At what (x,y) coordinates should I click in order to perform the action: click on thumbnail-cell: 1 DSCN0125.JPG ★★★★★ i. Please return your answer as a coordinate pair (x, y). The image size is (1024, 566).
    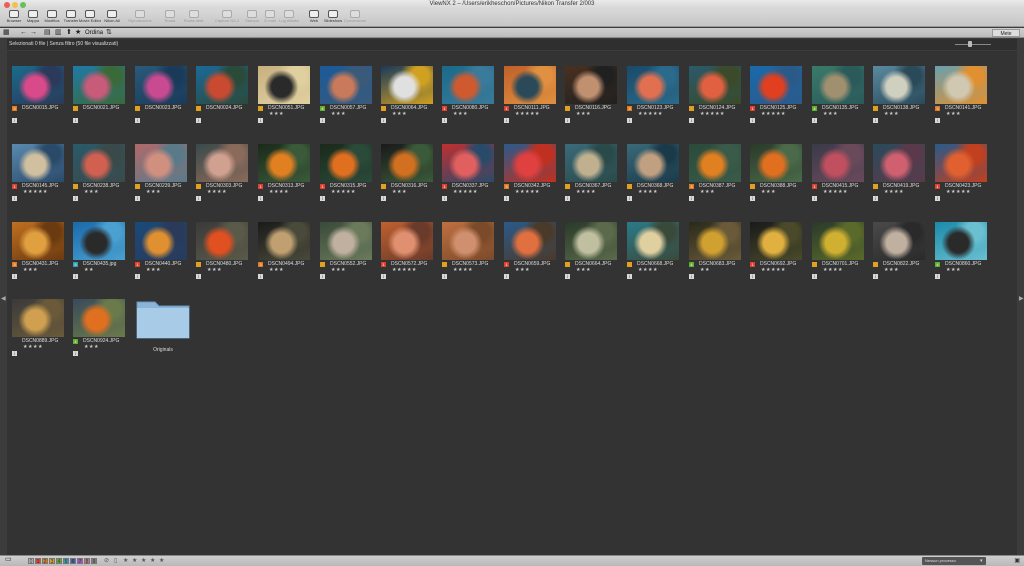
    Looking at the image, I should click on (779, 89).